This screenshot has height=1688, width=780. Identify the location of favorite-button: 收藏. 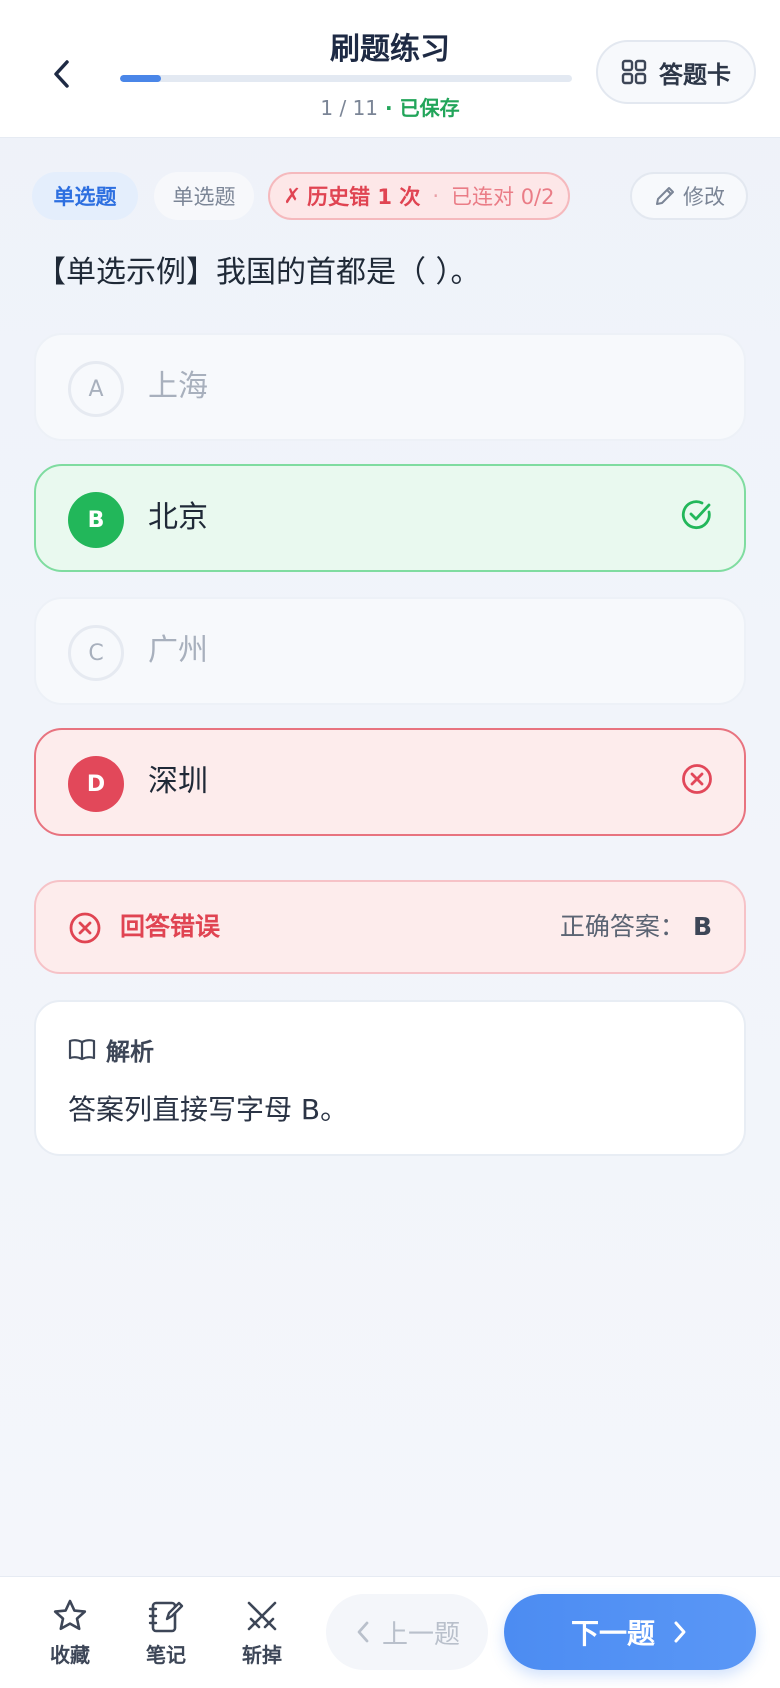
(70, 1637).